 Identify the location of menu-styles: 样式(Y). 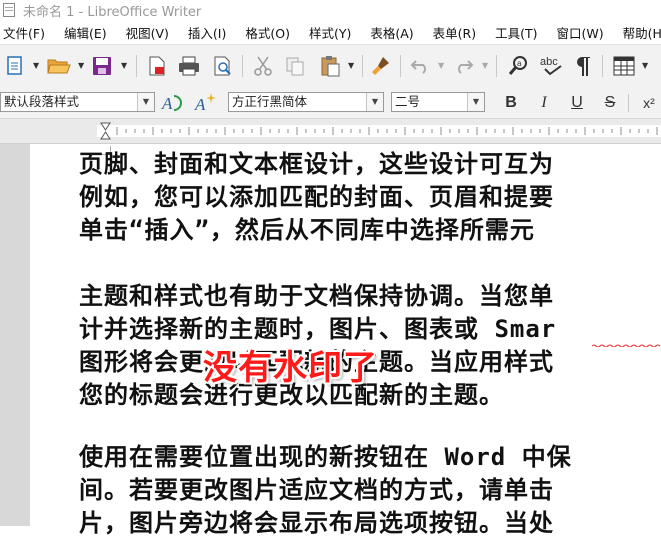
(330, 32).